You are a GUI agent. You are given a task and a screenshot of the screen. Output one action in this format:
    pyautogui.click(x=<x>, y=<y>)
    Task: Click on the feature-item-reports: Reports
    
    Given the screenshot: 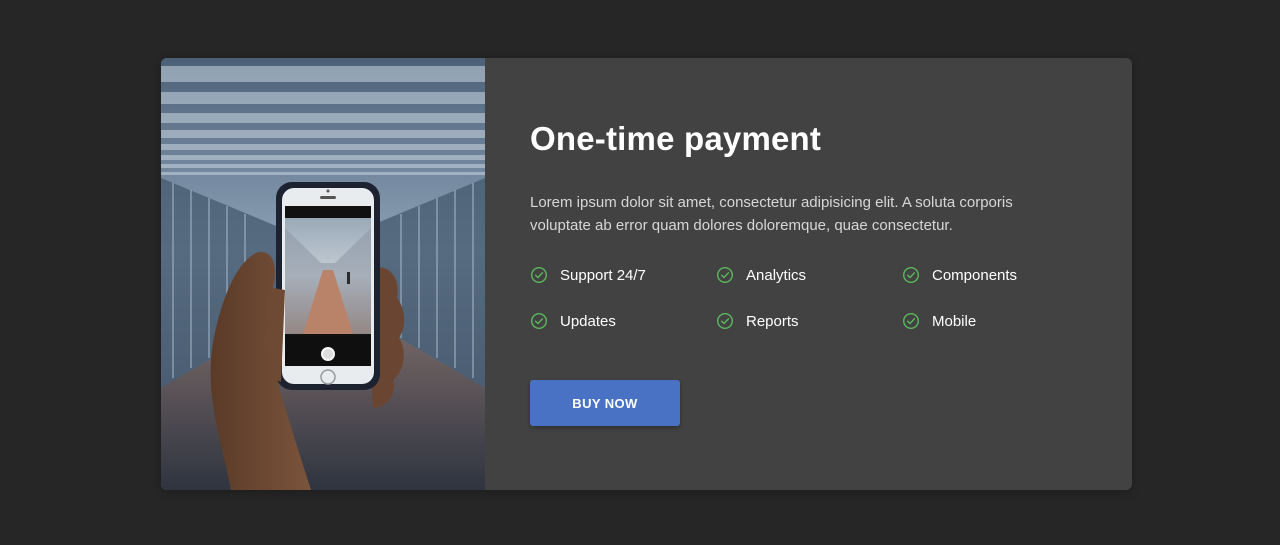 What is the action you would take?
    pyautogui.click(x=809, y=321)
    